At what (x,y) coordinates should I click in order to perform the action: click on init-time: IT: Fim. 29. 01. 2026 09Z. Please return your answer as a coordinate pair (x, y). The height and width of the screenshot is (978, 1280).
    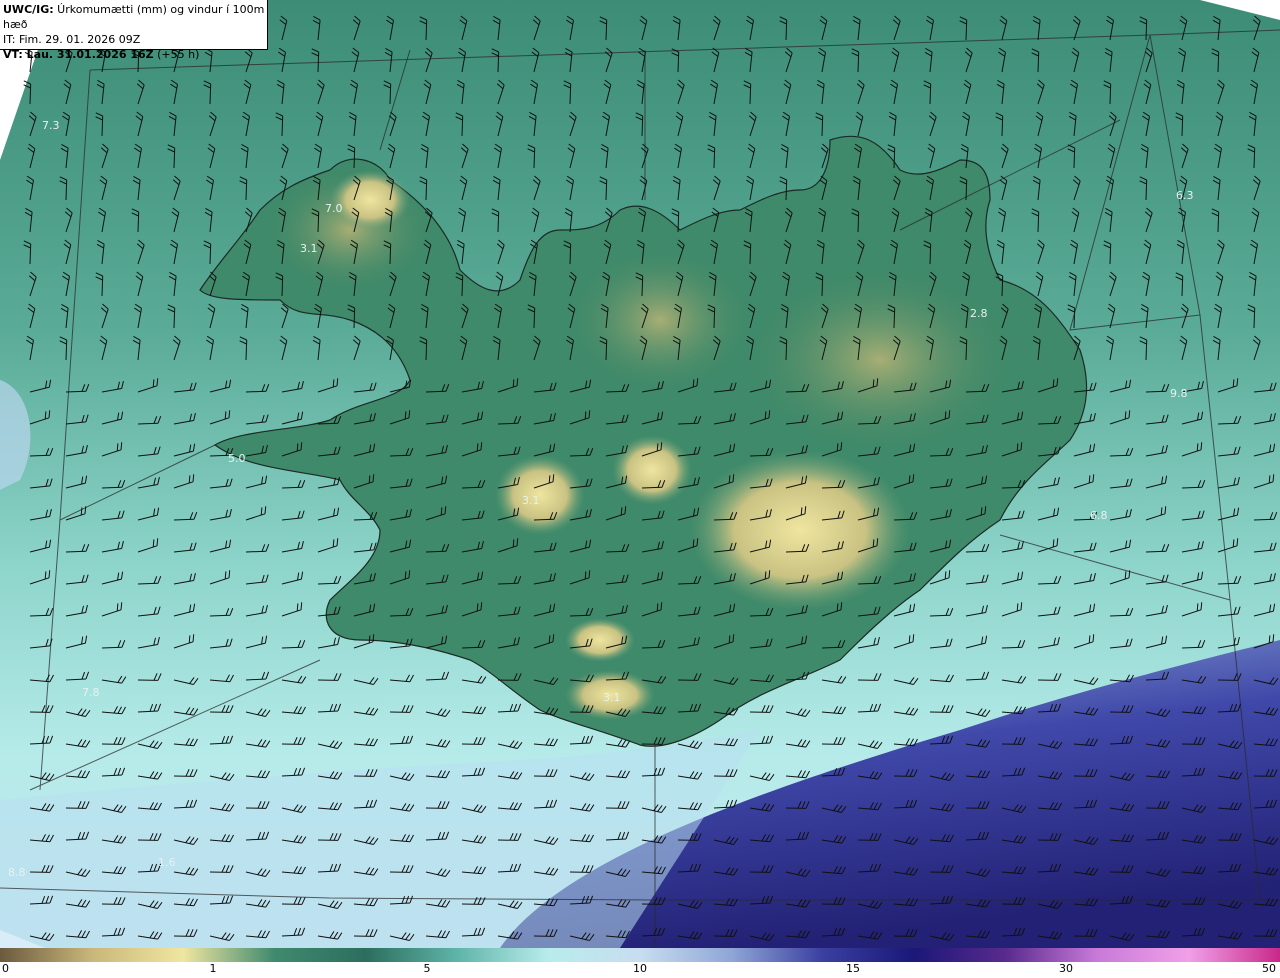
    Looking at the image, I should click on (72, 39).